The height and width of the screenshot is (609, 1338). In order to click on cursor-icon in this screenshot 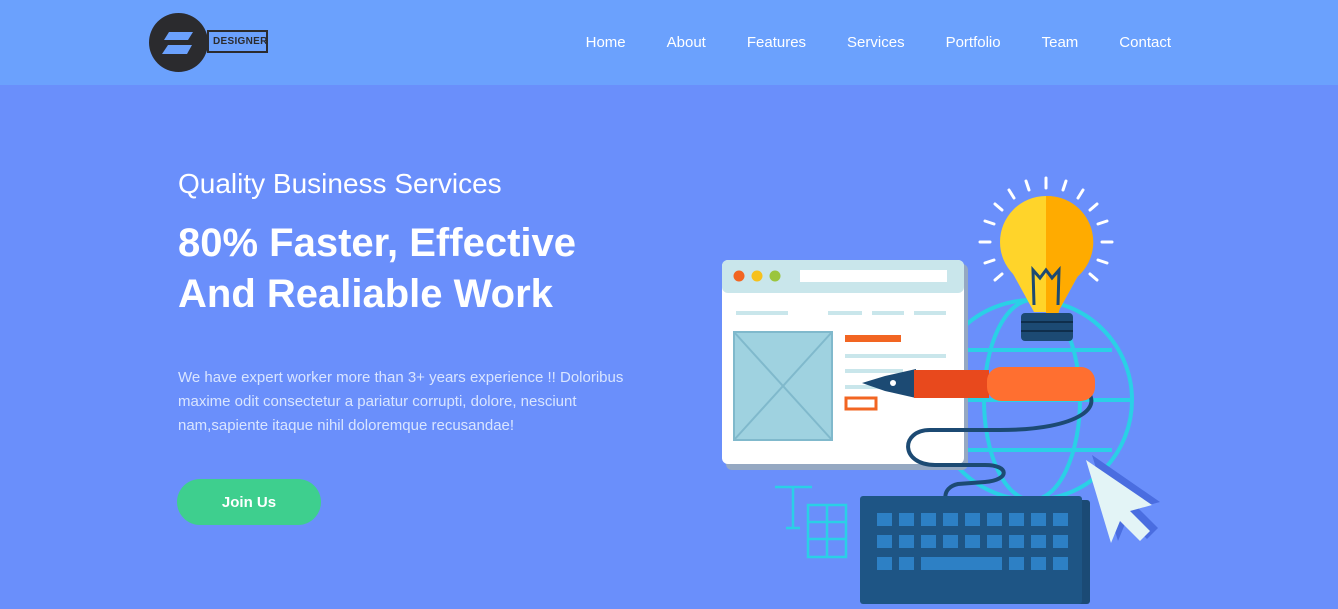, I will do `click(1123, 499)`.